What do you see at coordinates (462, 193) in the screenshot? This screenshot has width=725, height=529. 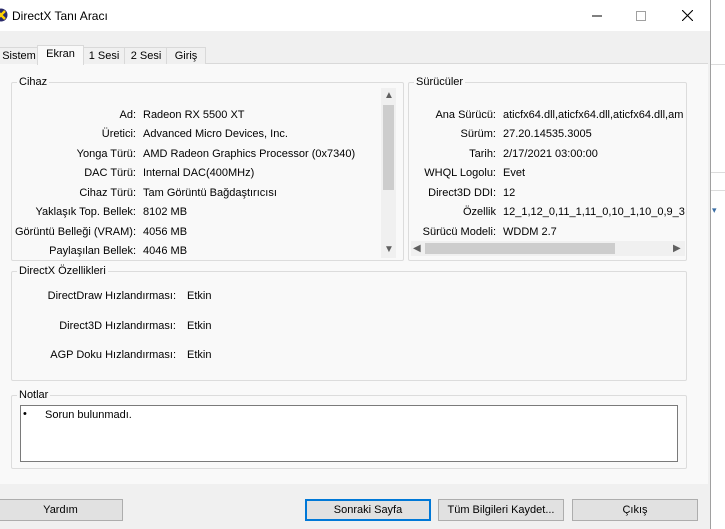 I see `d3d-ddi-label: Direct3D DDI:` at bounding box center [462, 193].